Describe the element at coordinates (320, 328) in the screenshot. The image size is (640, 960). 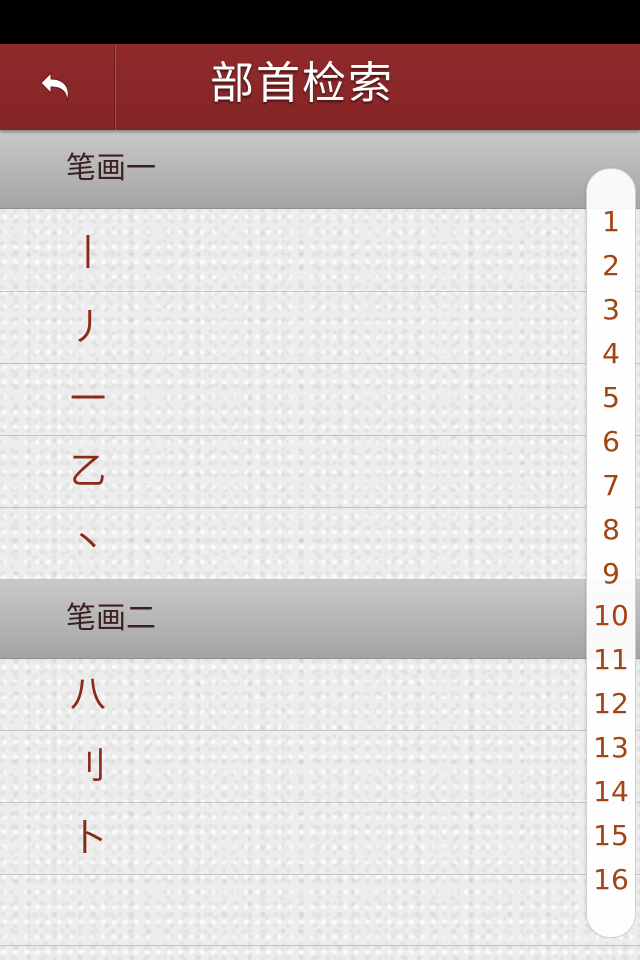
I see `list-item: 丿` at that location.